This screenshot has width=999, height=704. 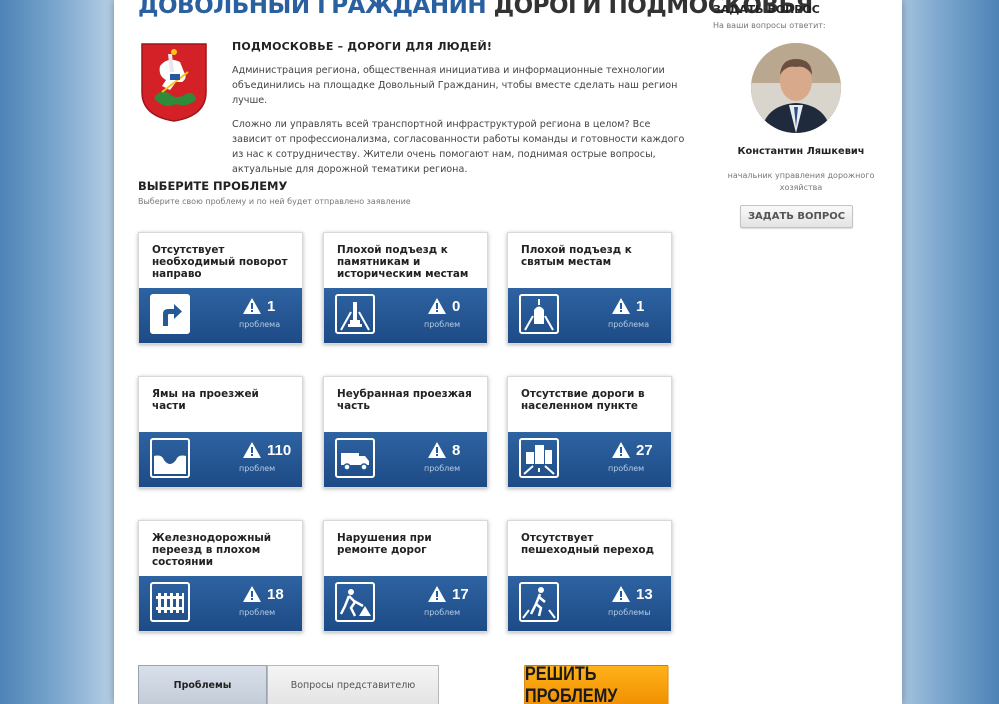 What do you see at coordinates (405, 315) in the screenshot?
I see `problem-tile-footer: 0 проблем` at bounding box center [405, 315].